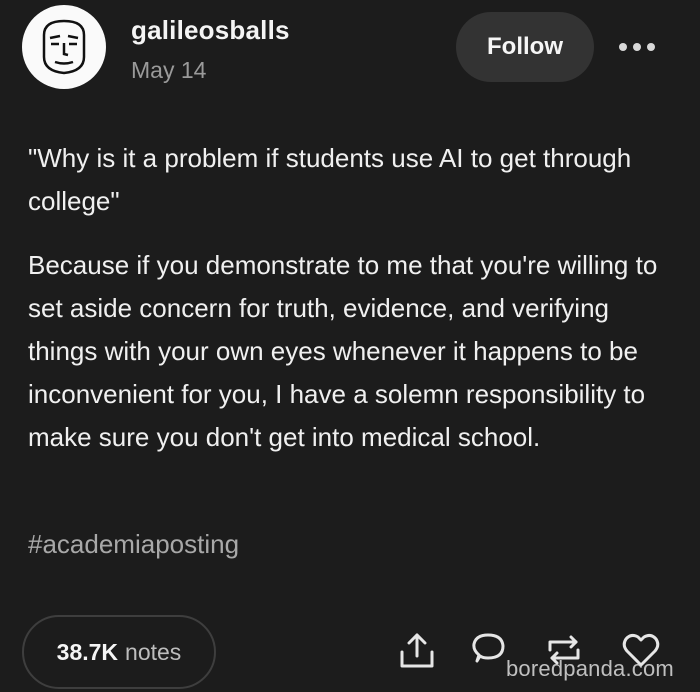 Image resolution: width=700 pixels, height=692 pixels. Describe the element at coordinates (153, 651) in the screenshot. I see `notes-label: notes` at that location.